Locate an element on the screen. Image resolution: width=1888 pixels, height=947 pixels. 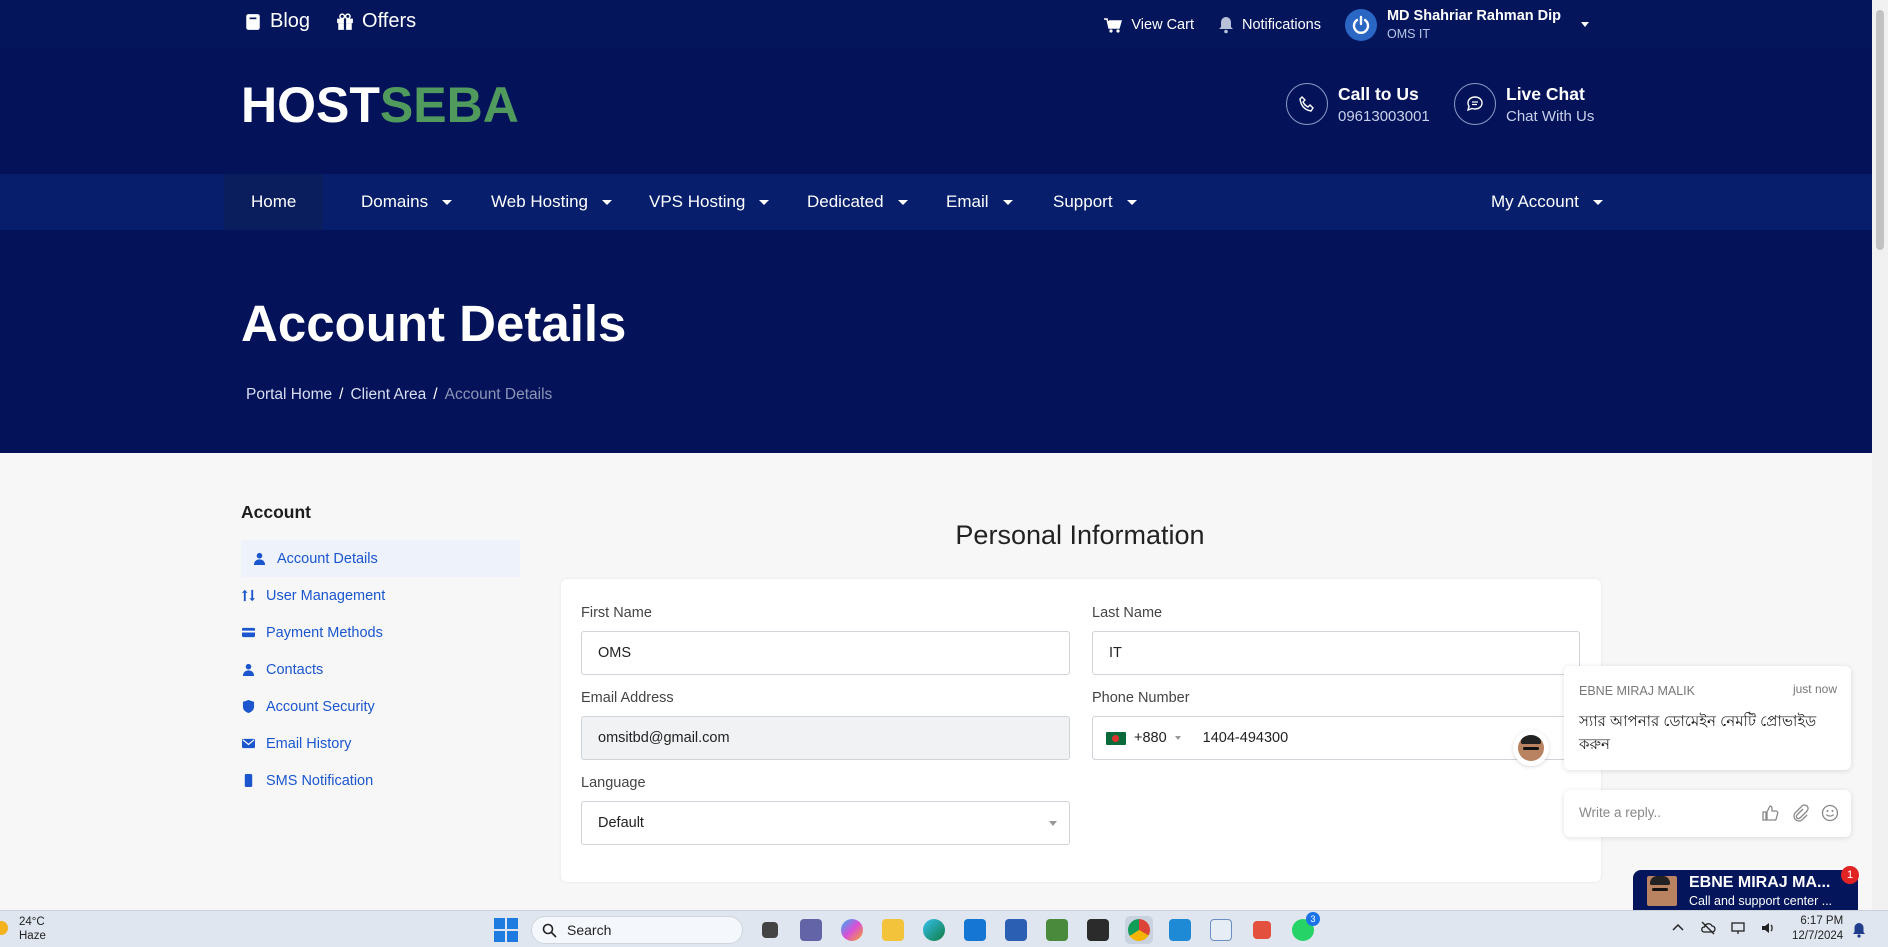
sidebar-item-email-history: Email History is located at coordinates (380, 743).